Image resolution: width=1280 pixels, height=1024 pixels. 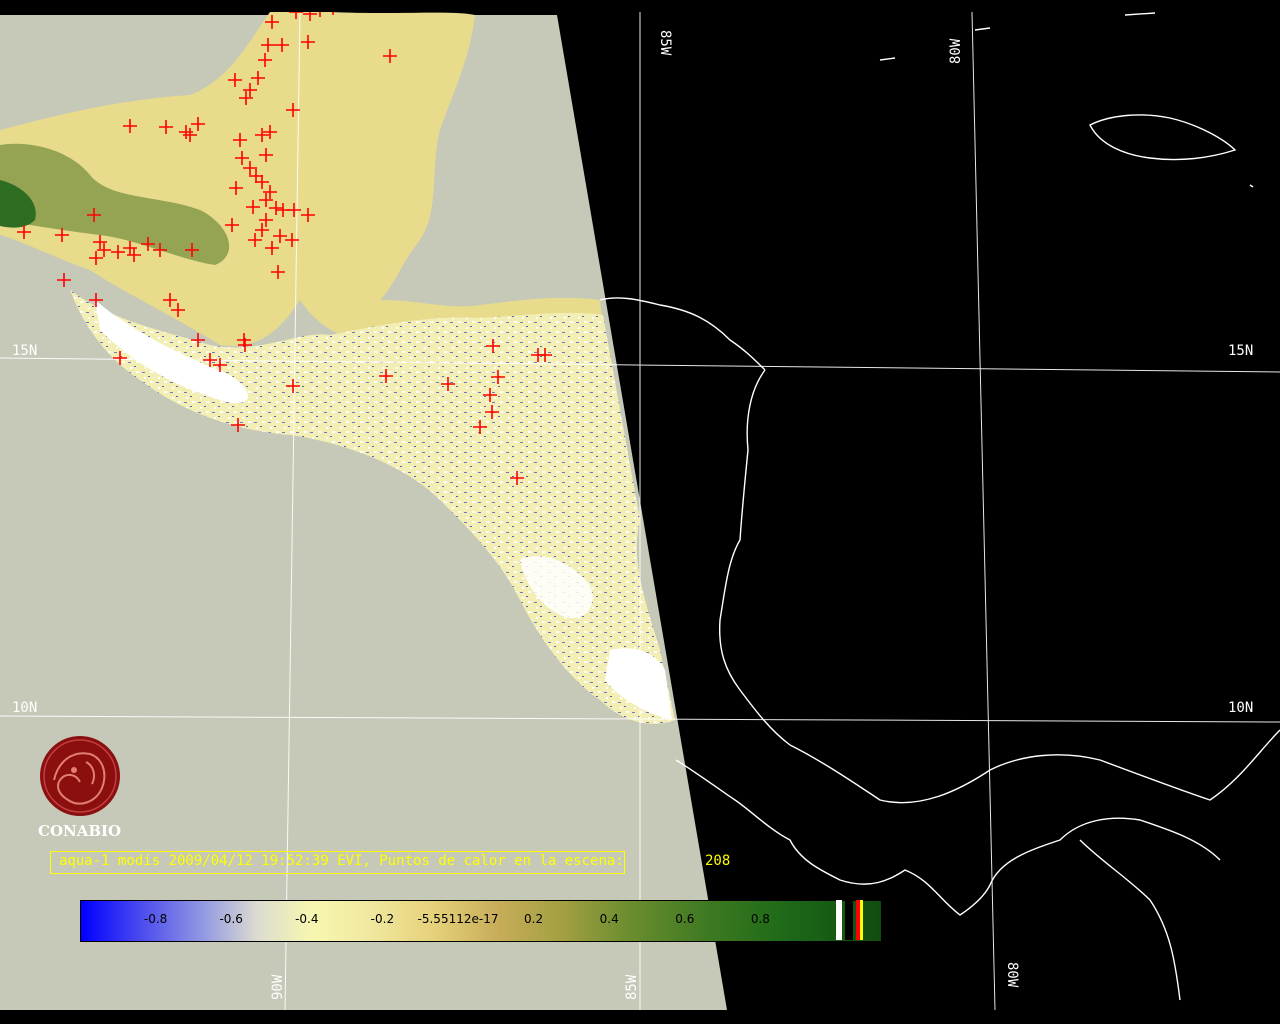 I want to click on coast-honduras, so click(x=682, y=334).